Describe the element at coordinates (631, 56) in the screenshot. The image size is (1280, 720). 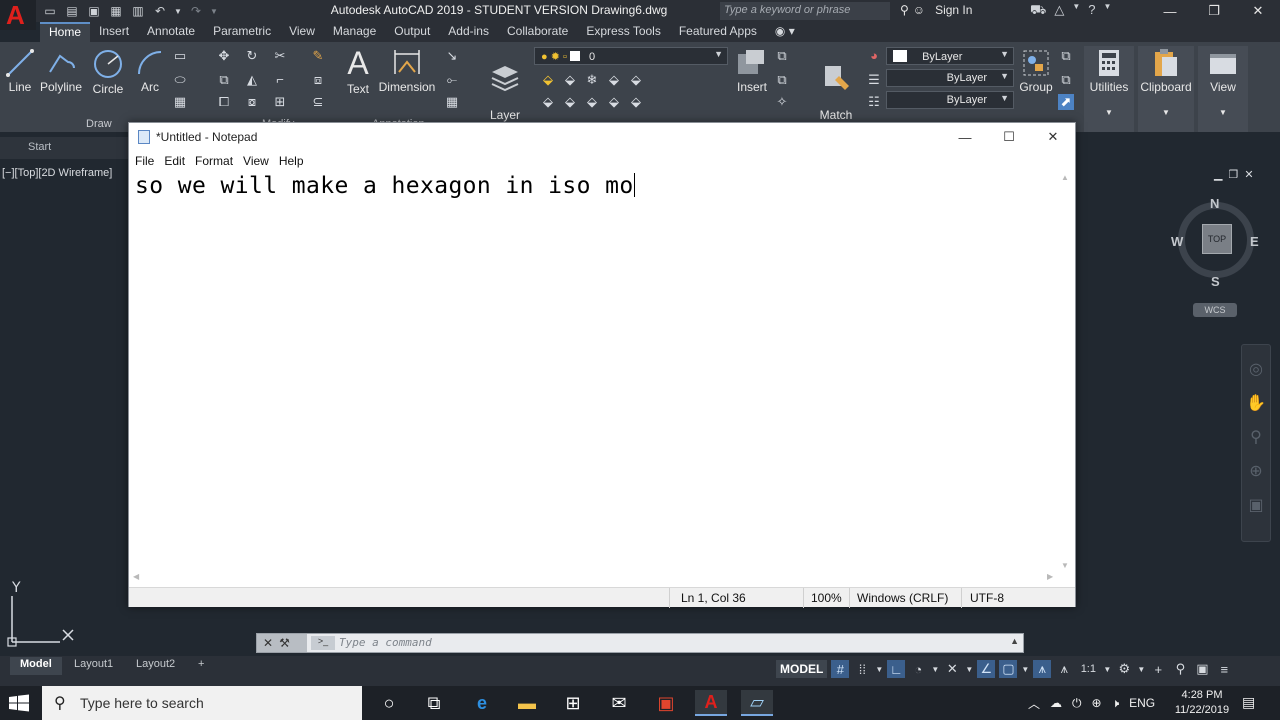
I see `layer-dropdown: ● ✹ ▫ 0 ▼` at that location.